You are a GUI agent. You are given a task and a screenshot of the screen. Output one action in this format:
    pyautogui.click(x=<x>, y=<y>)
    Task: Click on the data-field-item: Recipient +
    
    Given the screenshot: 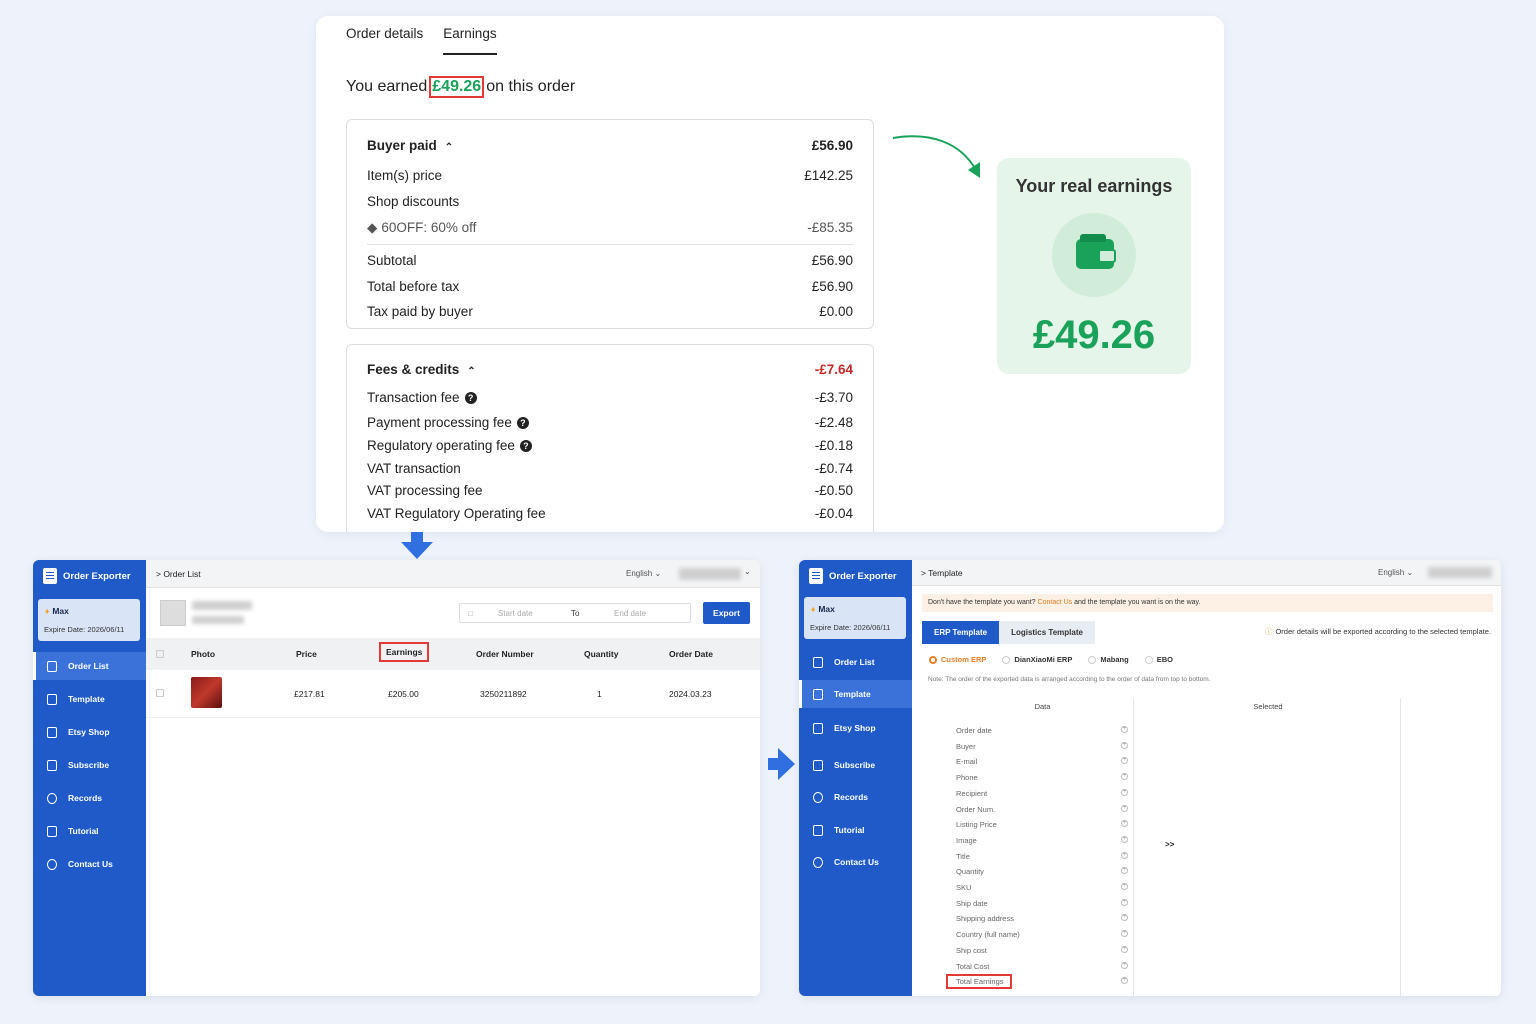 What is the action you would take?
    pyautogui.click(x=1042, y=793)
    